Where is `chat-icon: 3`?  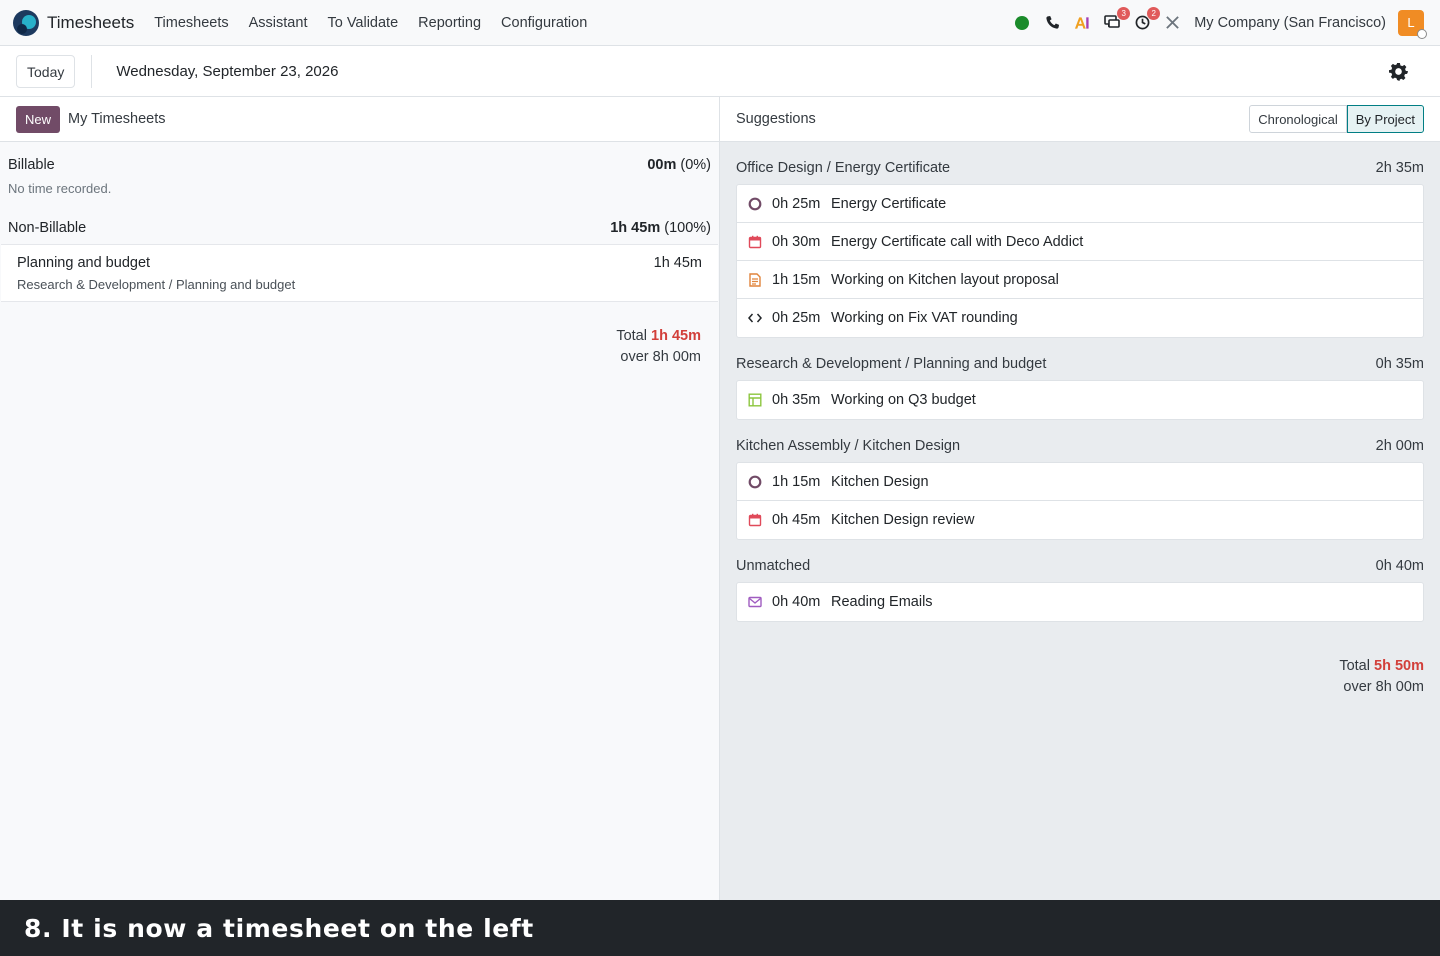
chat-icon: 3 is located at coordinates (1117, 18).